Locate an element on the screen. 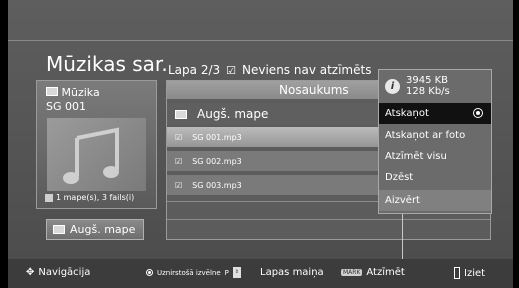 The image size is (519, 288). menu-item-mark-all: Atzīmēt visu is located at coordinates (435, 156).